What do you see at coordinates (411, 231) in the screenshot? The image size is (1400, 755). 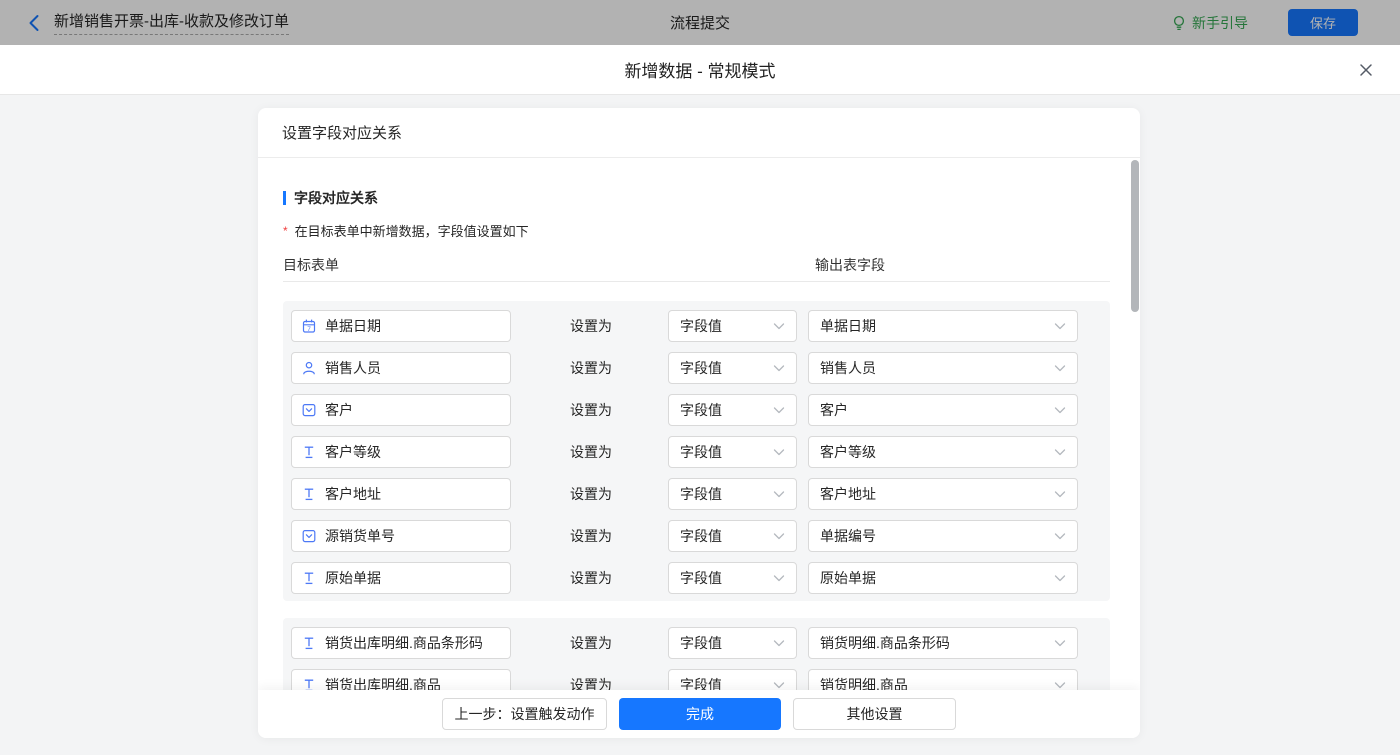 I see `note-text: 在目标表单中新增数据，字段值设置如下` at bounding box center [411, 231].